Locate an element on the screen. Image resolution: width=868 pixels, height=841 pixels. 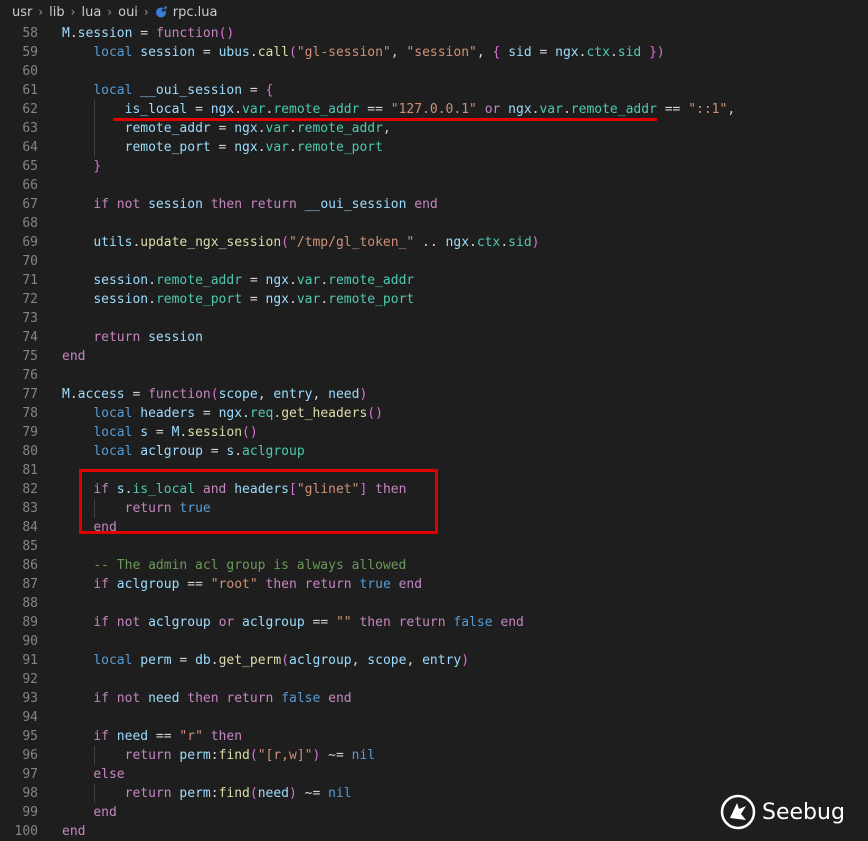
code-token: sid is located at coordinates (629, 52).